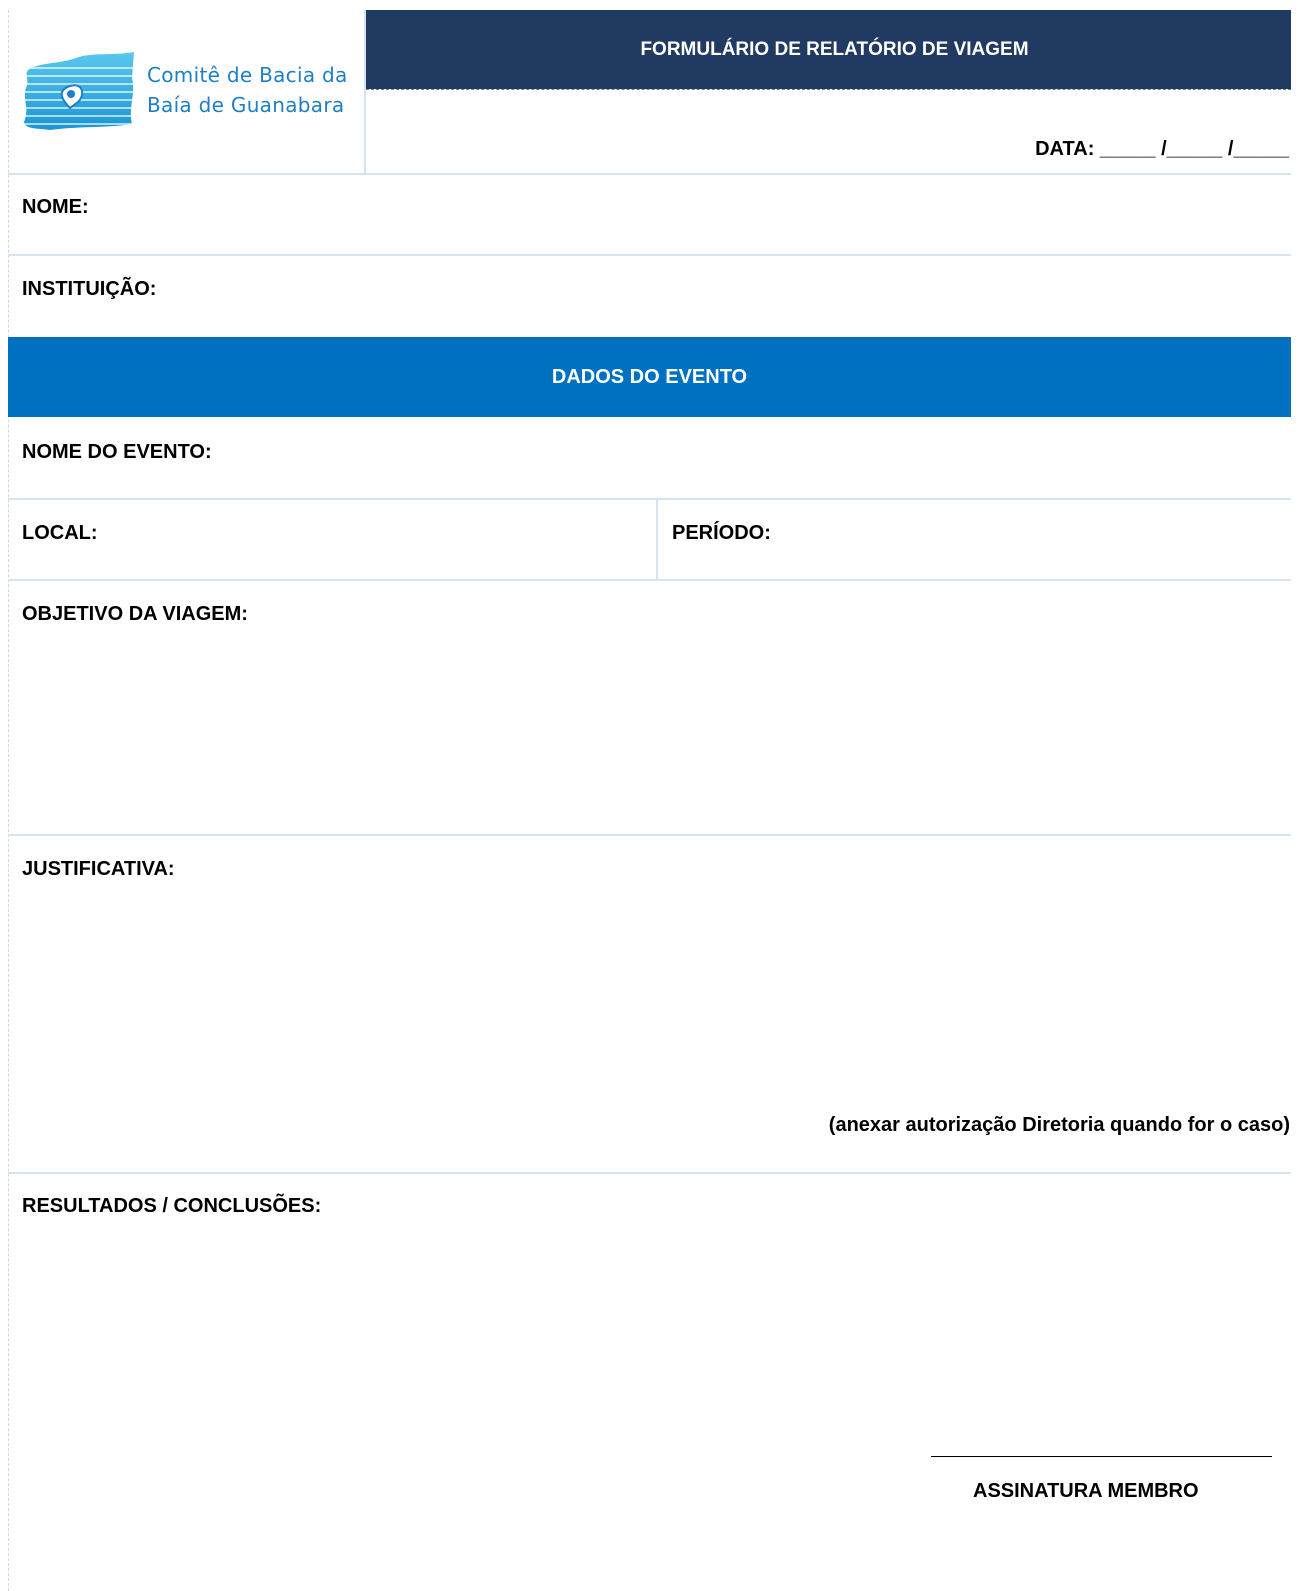 The height and width of the screenshot is (1591, 1309). Describe the element at coordinates (98, 869) in the screenshot. I see `justificativa-label: JUSTIFICATIVA:` at that location.